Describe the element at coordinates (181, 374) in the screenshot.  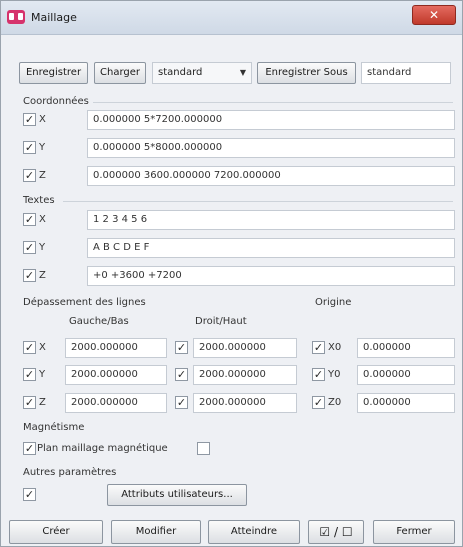
I see `overflow-y-right-checkbox: ✓` at that location.